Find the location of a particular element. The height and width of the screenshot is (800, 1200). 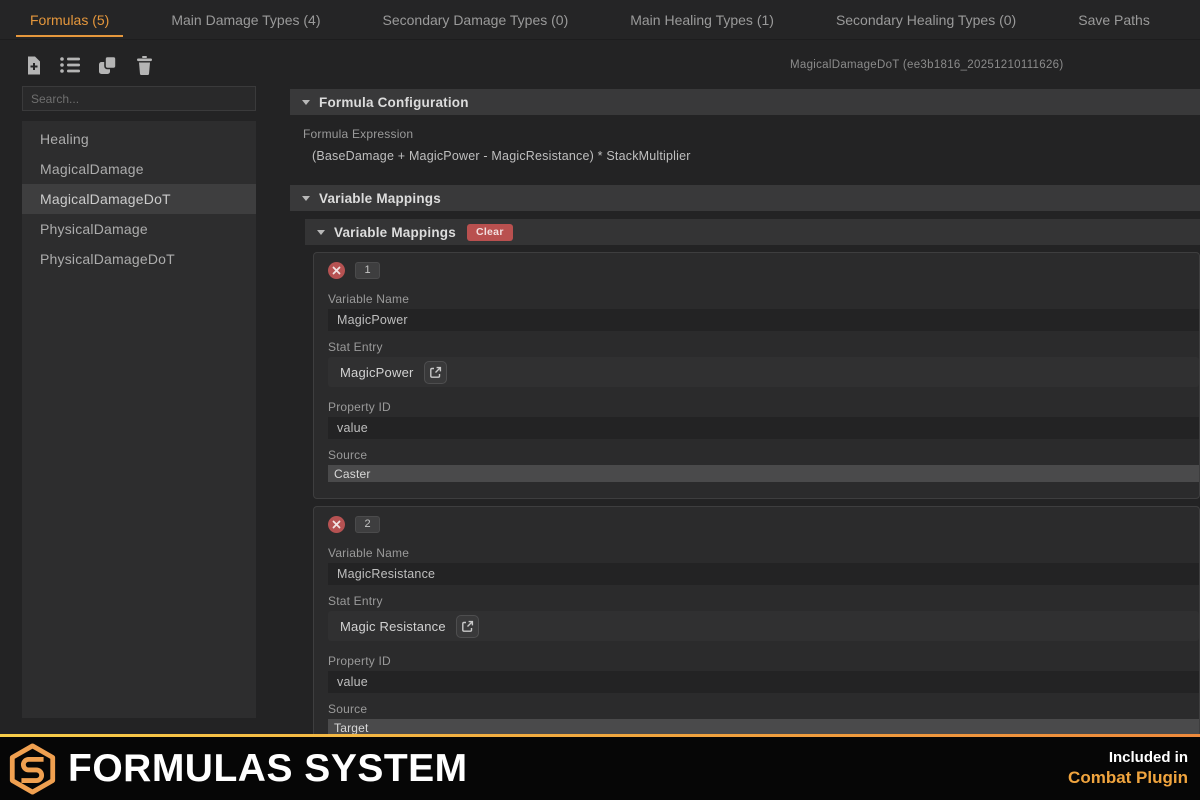

delete-button is located at coordinates (144, 65).